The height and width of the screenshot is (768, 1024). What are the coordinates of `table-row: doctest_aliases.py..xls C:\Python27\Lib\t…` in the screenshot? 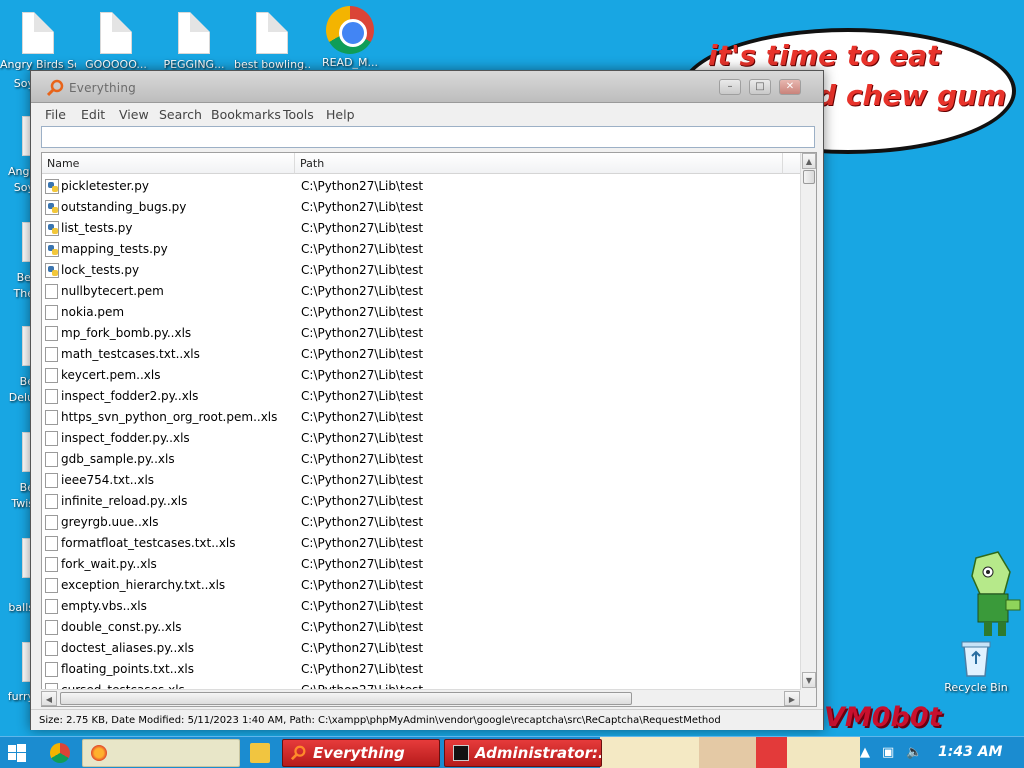 It's located at (422, 648).